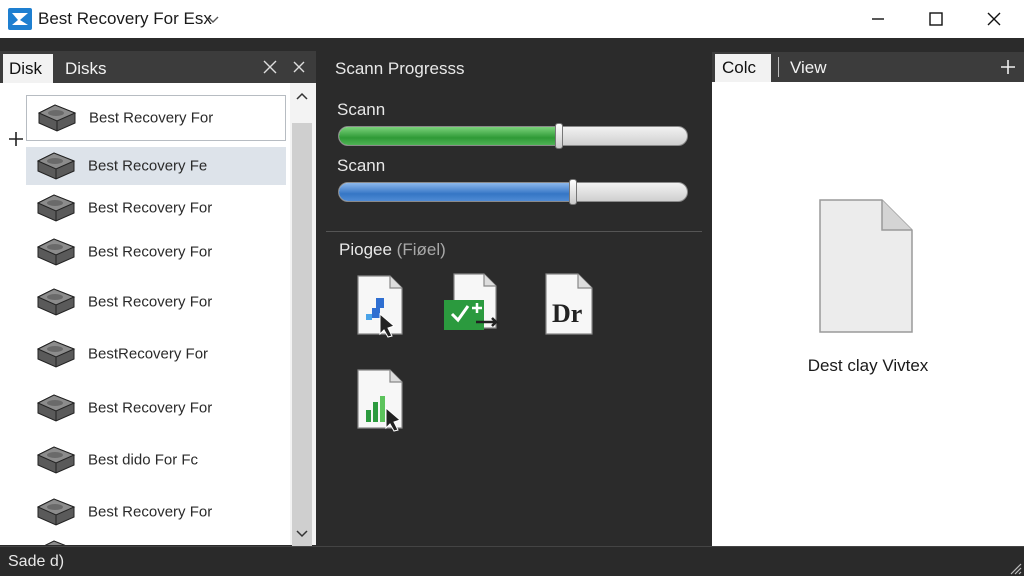 This screenshot has width=1024, height=576. Describe the element at coordinates (567, 313) in the screenshot. I see `svg-text: Dr` at that location.